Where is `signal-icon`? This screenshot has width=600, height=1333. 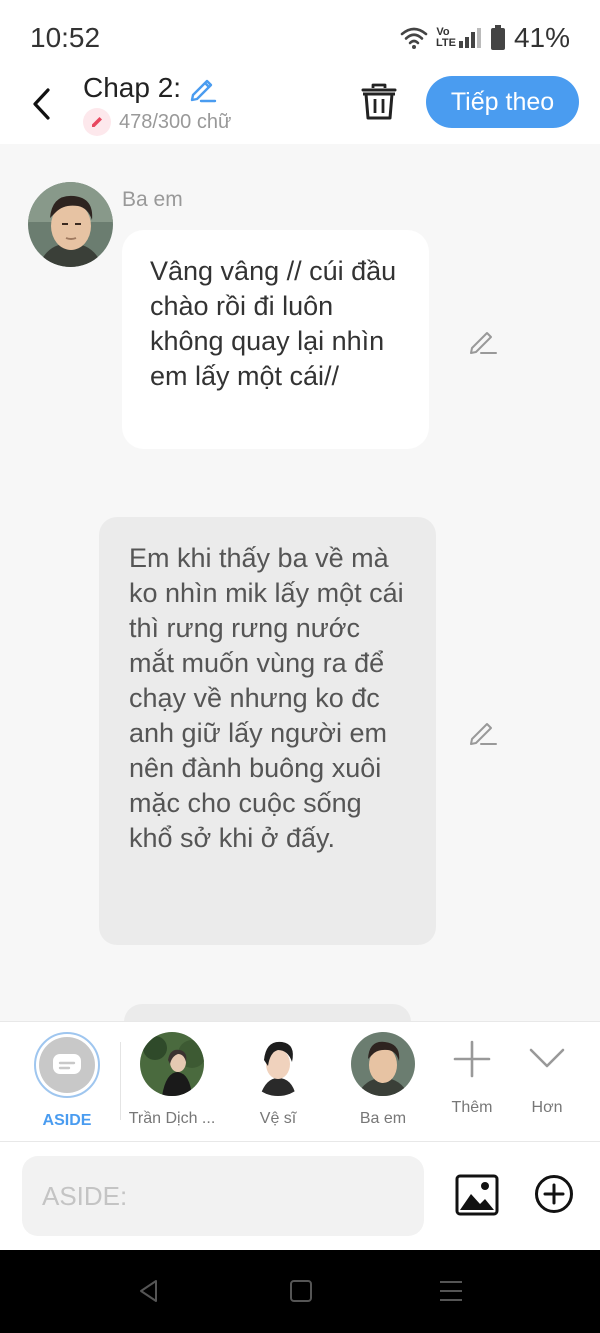 signal-icon is located at coordinates (469, 38).